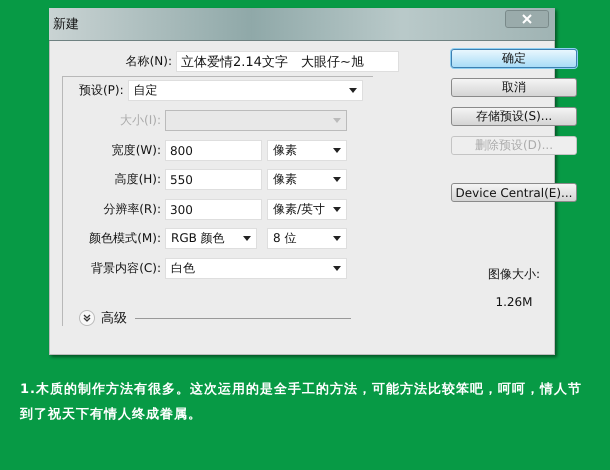 The width and height of the screenshot is (610, 470). I want to click on preset-dropdown: 自定, so click(245, 90).